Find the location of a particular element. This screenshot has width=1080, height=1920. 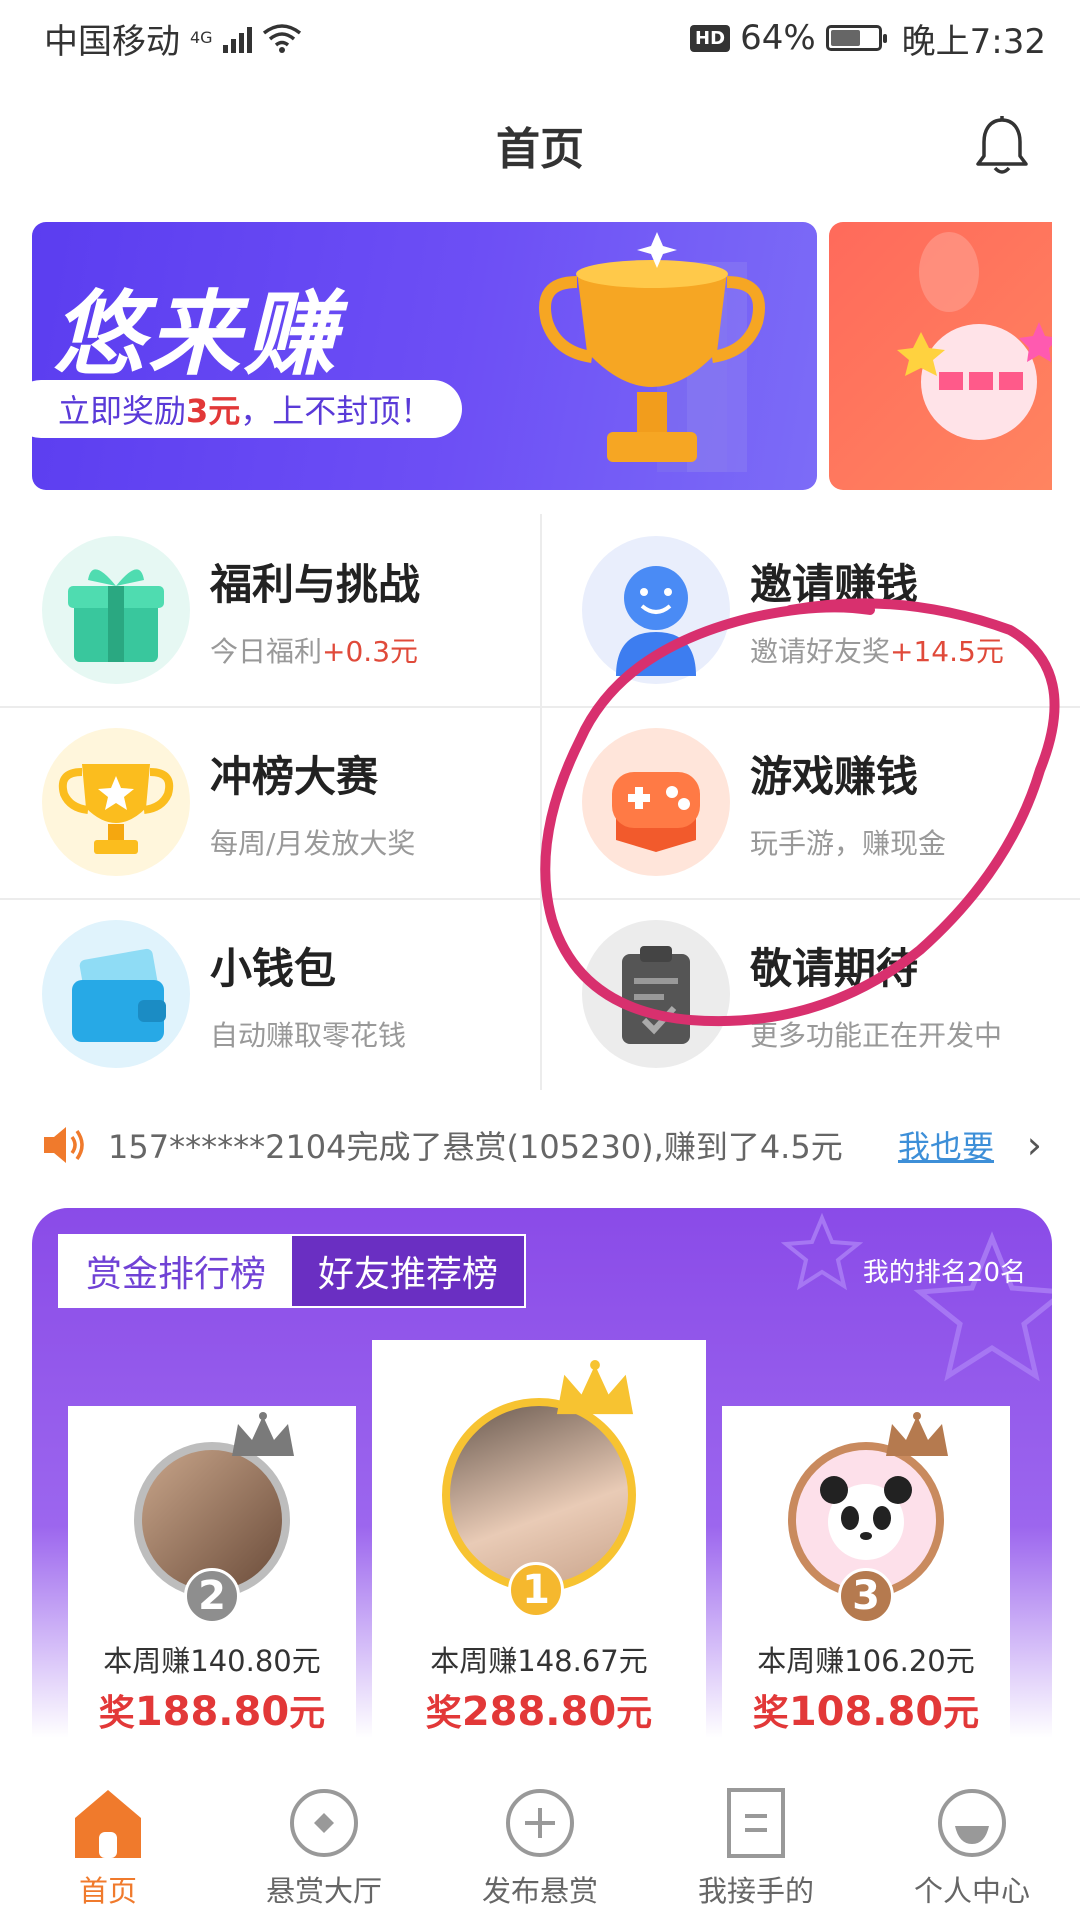

smiley-user-icon is located at coordinates (656, 610).